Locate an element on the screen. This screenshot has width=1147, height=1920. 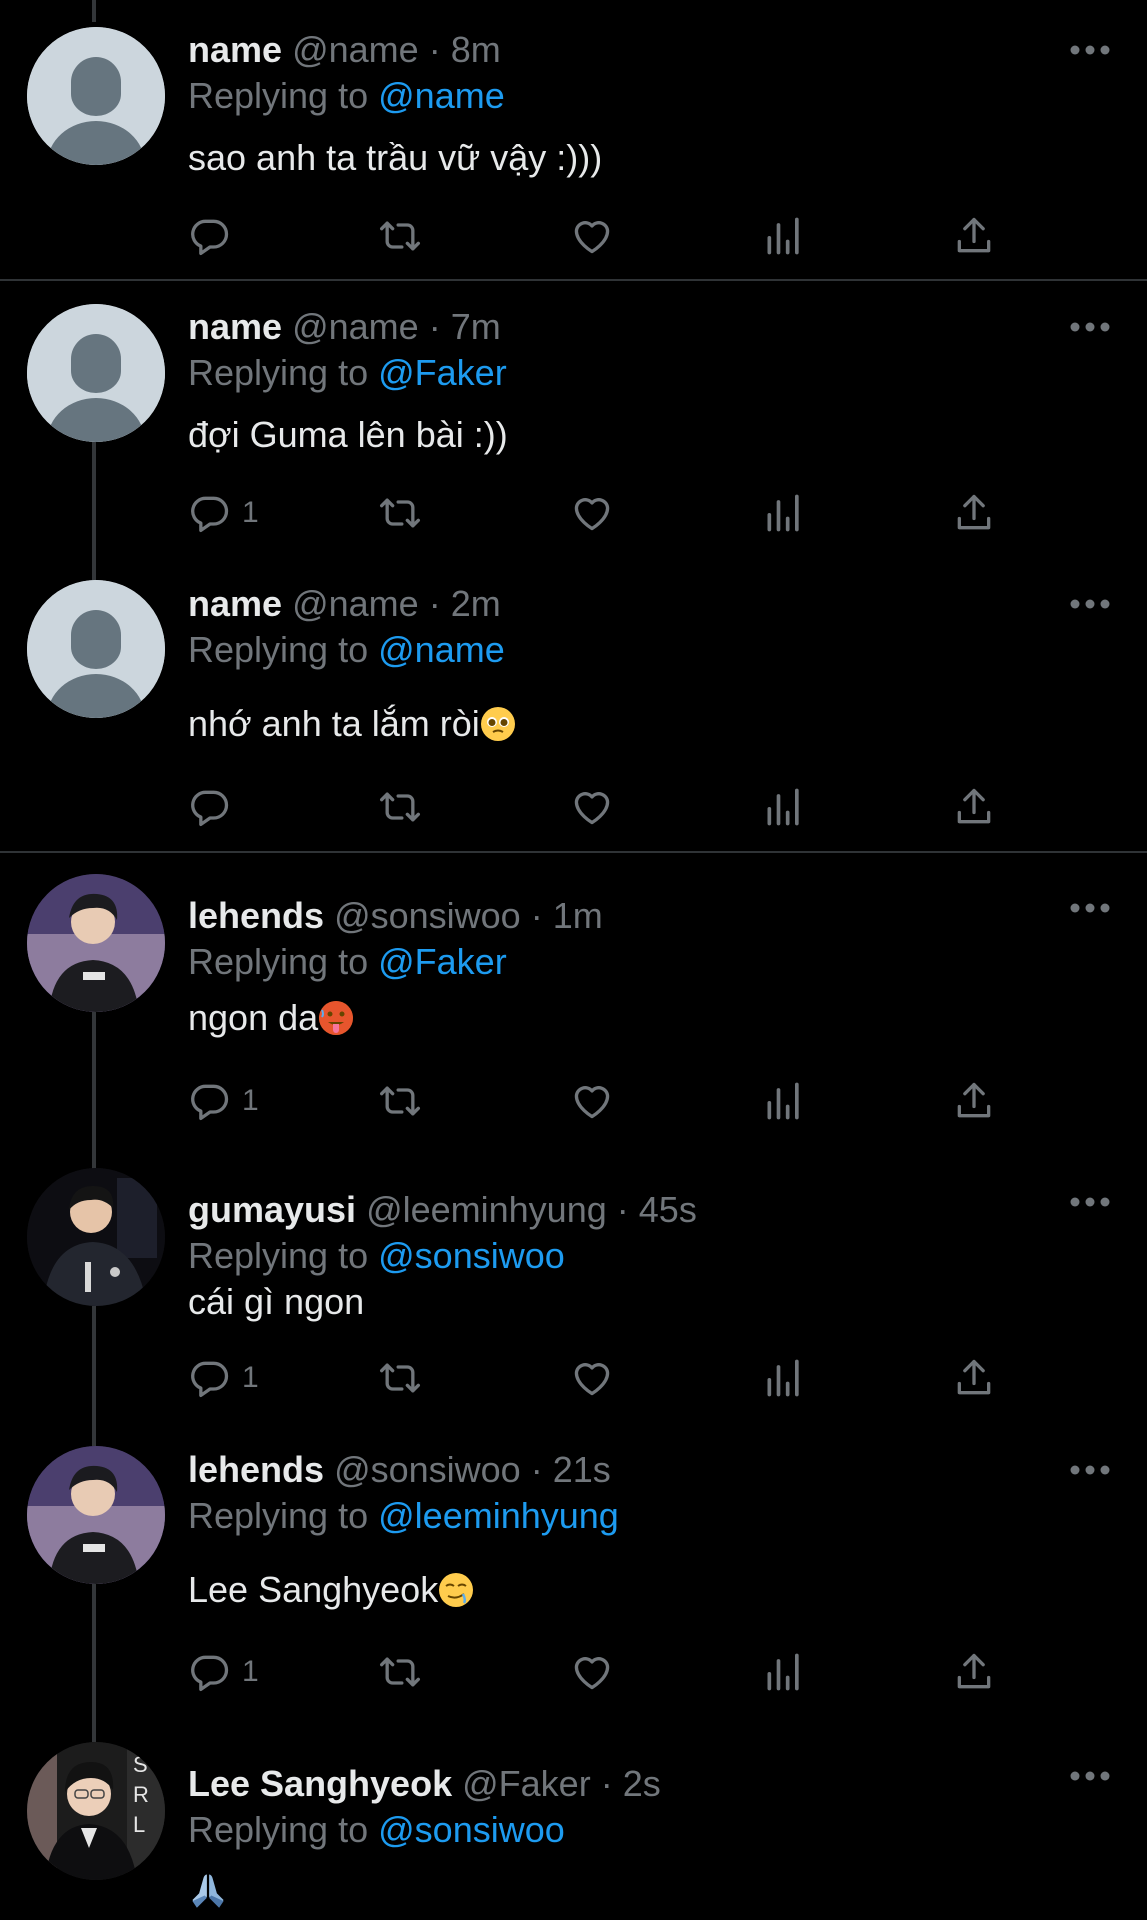
tweet-header: Lee Sanghyeok @Faker · 2s is located at coordinates (424, 1784).